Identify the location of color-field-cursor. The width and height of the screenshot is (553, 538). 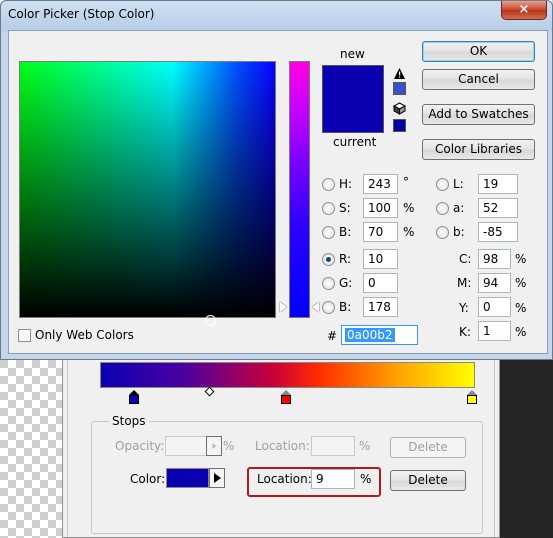
(210, 320).